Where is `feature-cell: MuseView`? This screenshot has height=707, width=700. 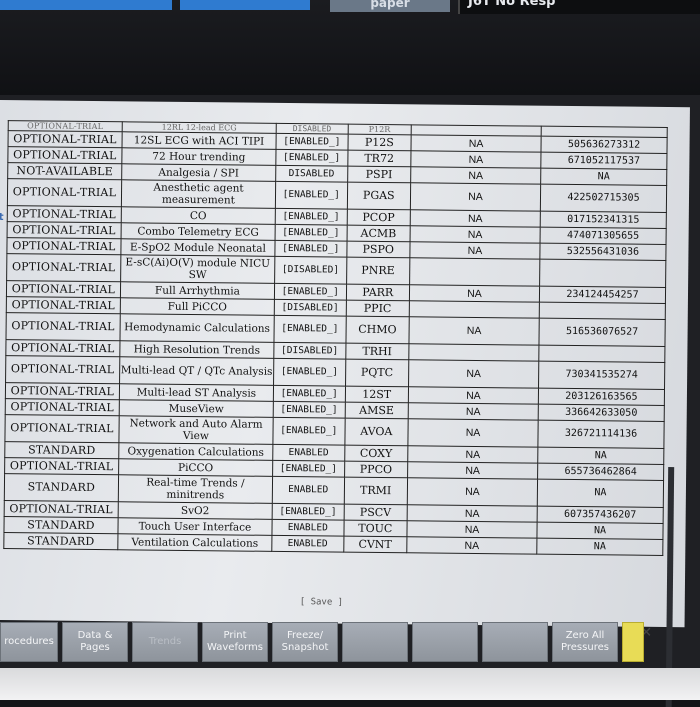 feature-cell: MuseView is located at coordinates (196, 408).